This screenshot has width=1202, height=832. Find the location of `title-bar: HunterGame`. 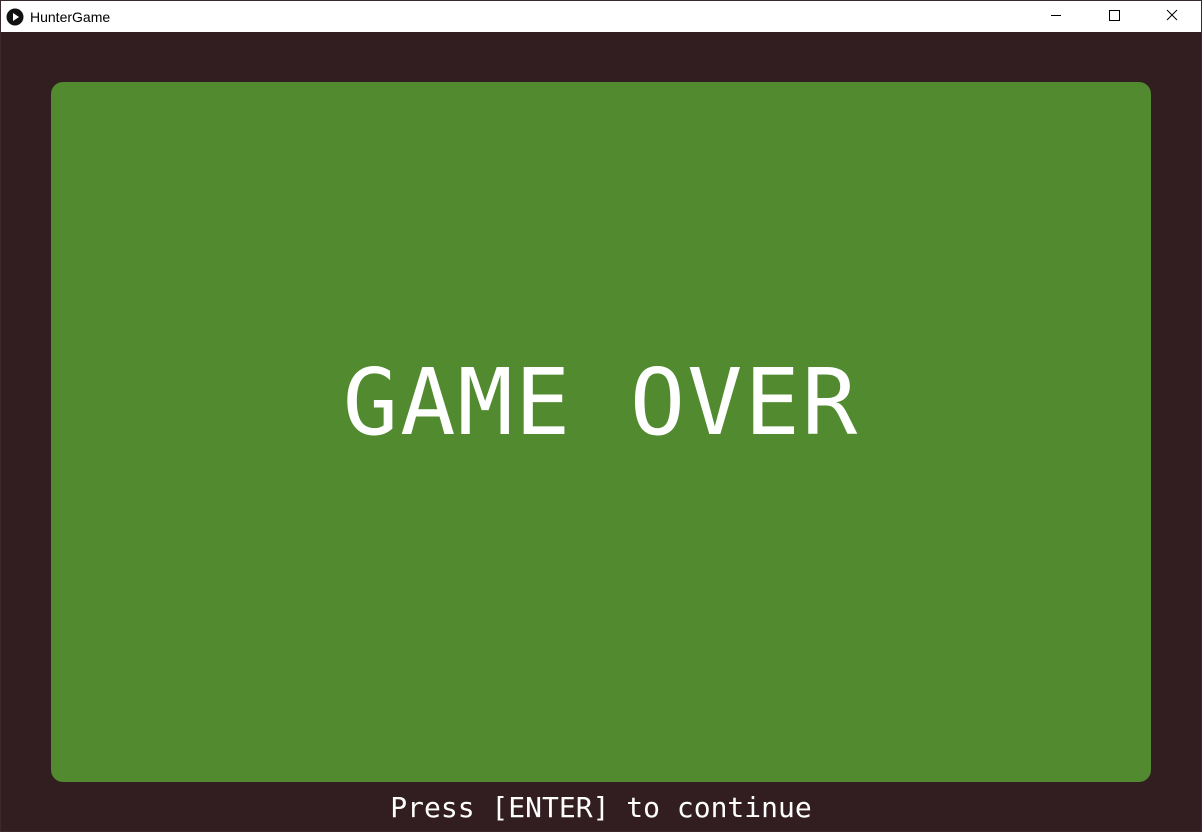

title-bar: HunterGame is located at coordinates (601, 16).